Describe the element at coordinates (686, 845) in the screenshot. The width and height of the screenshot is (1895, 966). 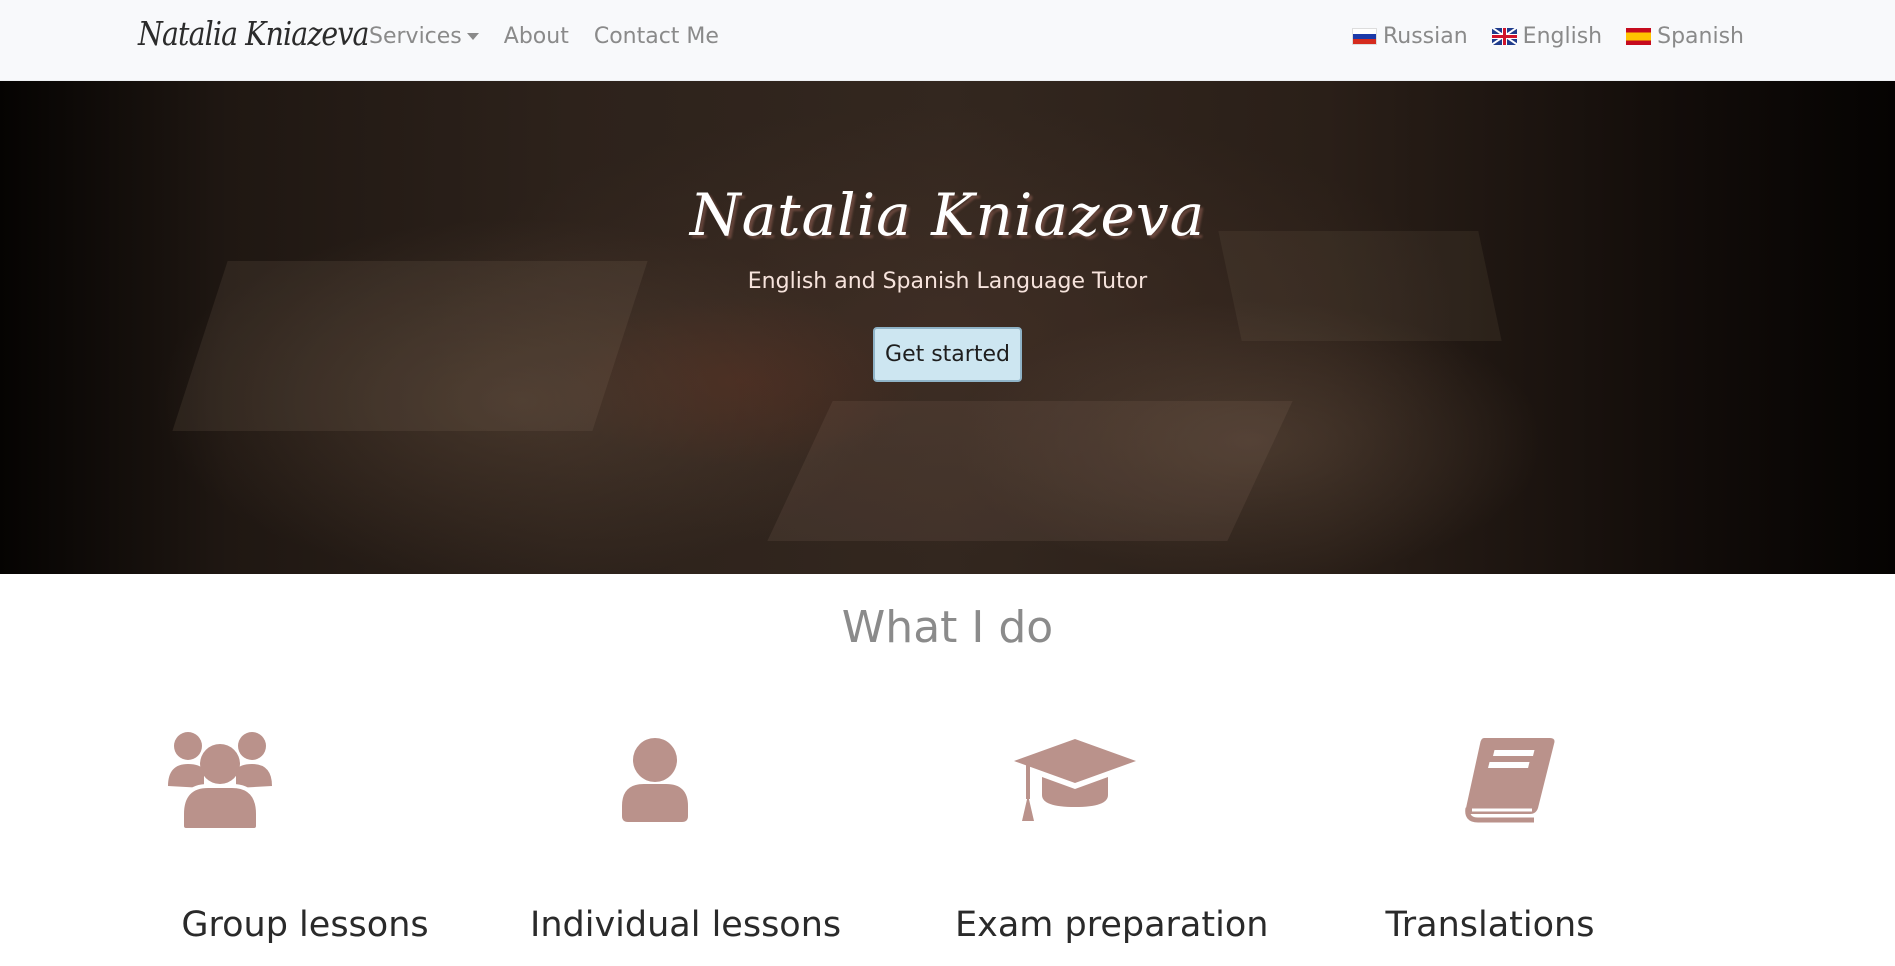
I see `service-individual-lessons: Individual lessons` at that location.